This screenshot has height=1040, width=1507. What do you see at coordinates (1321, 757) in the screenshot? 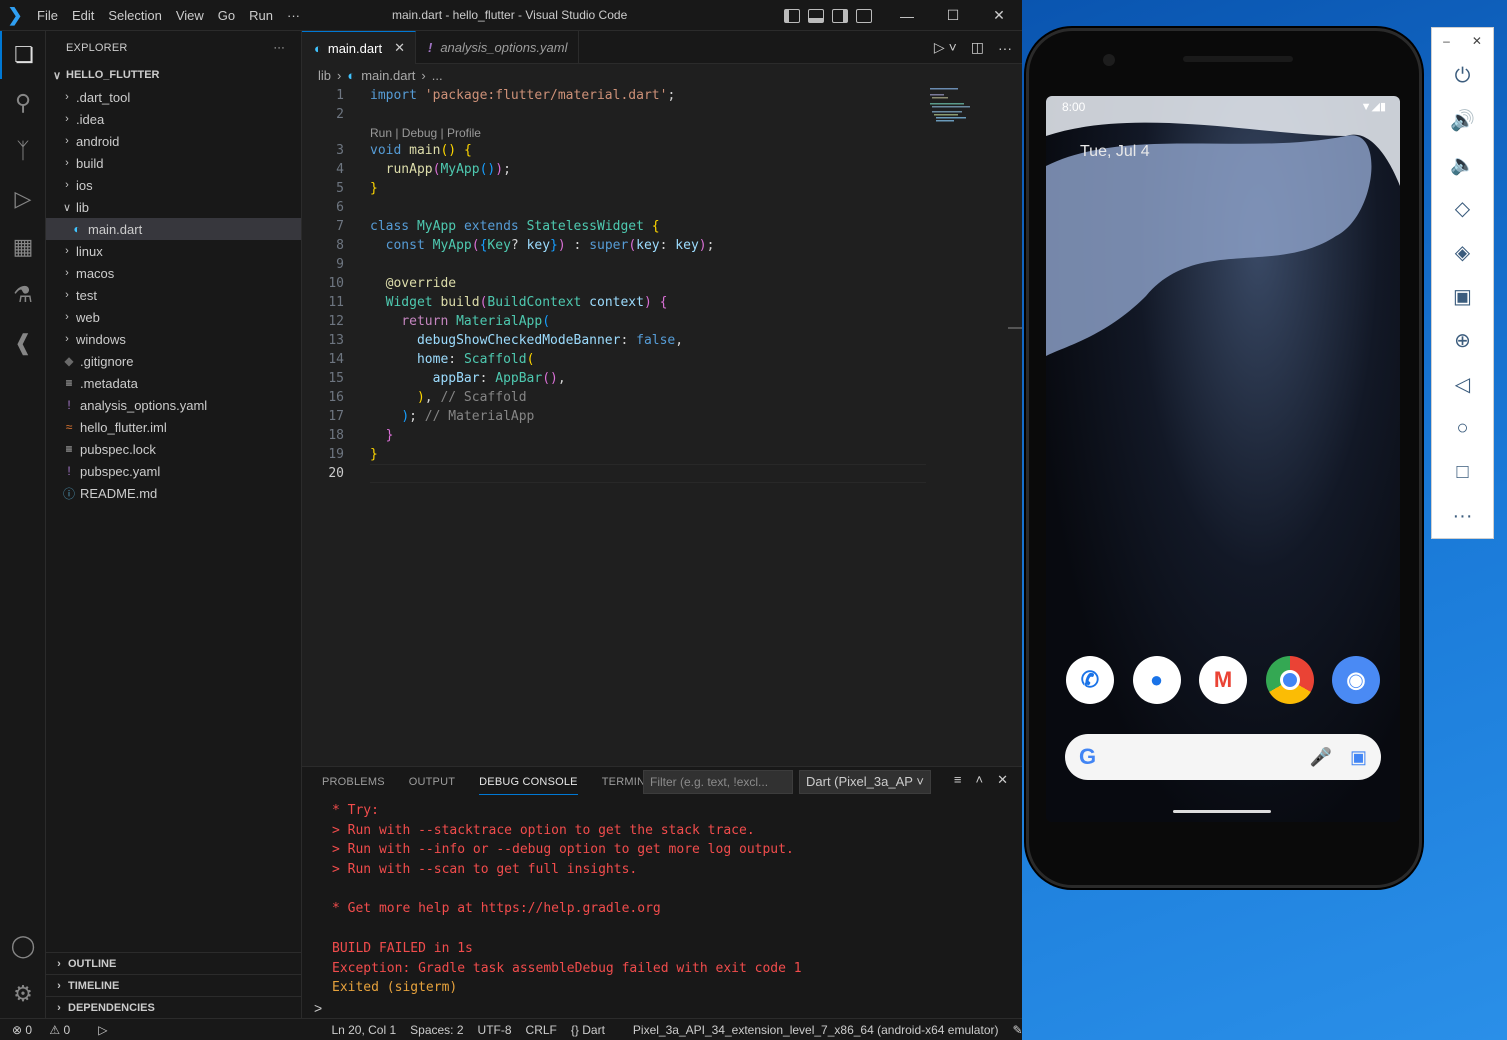
I see `voice-search-icon: 🎤` at bounding box center [1321, 757].